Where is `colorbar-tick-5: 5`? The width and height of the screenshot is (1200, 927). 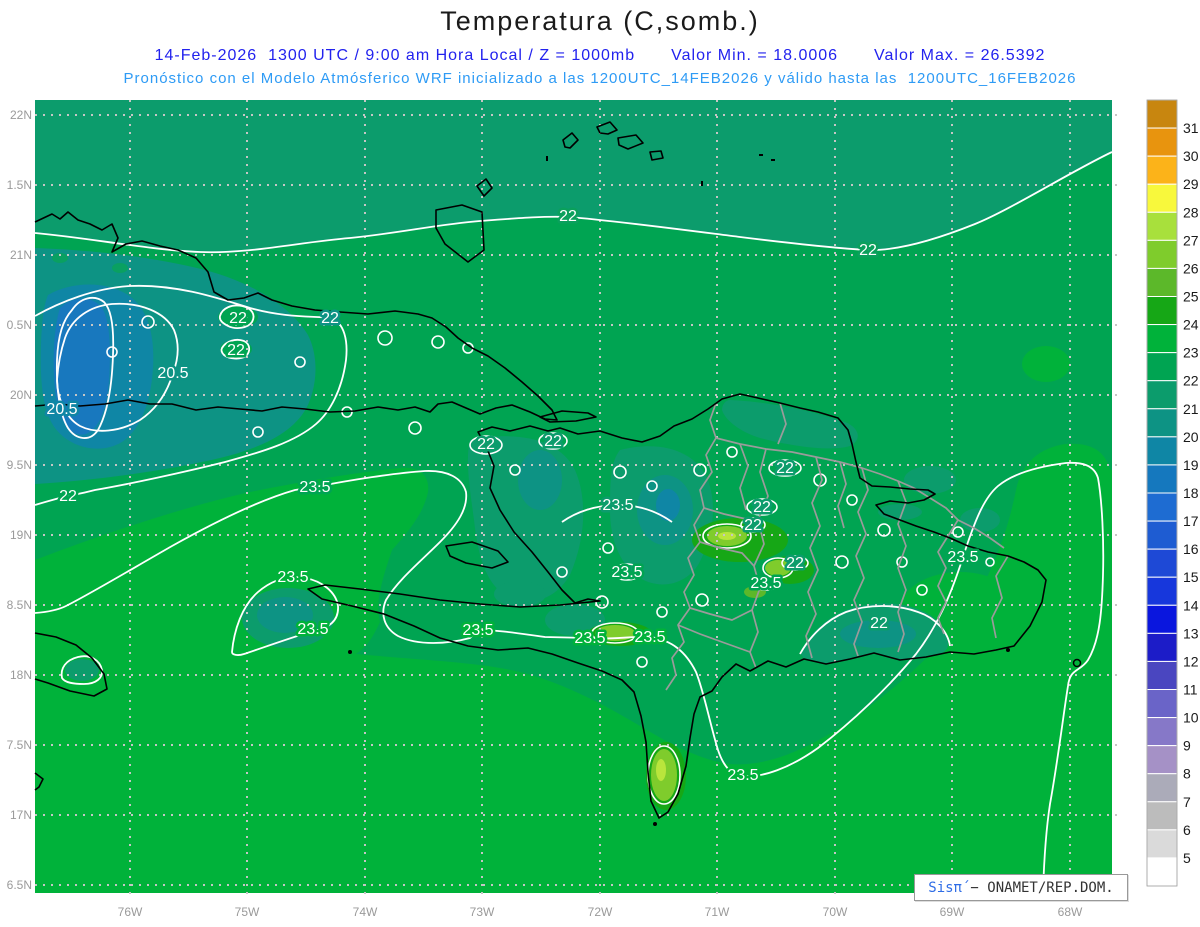
colorbar-tick-5: 5 is located at coordinates (1187, 858).